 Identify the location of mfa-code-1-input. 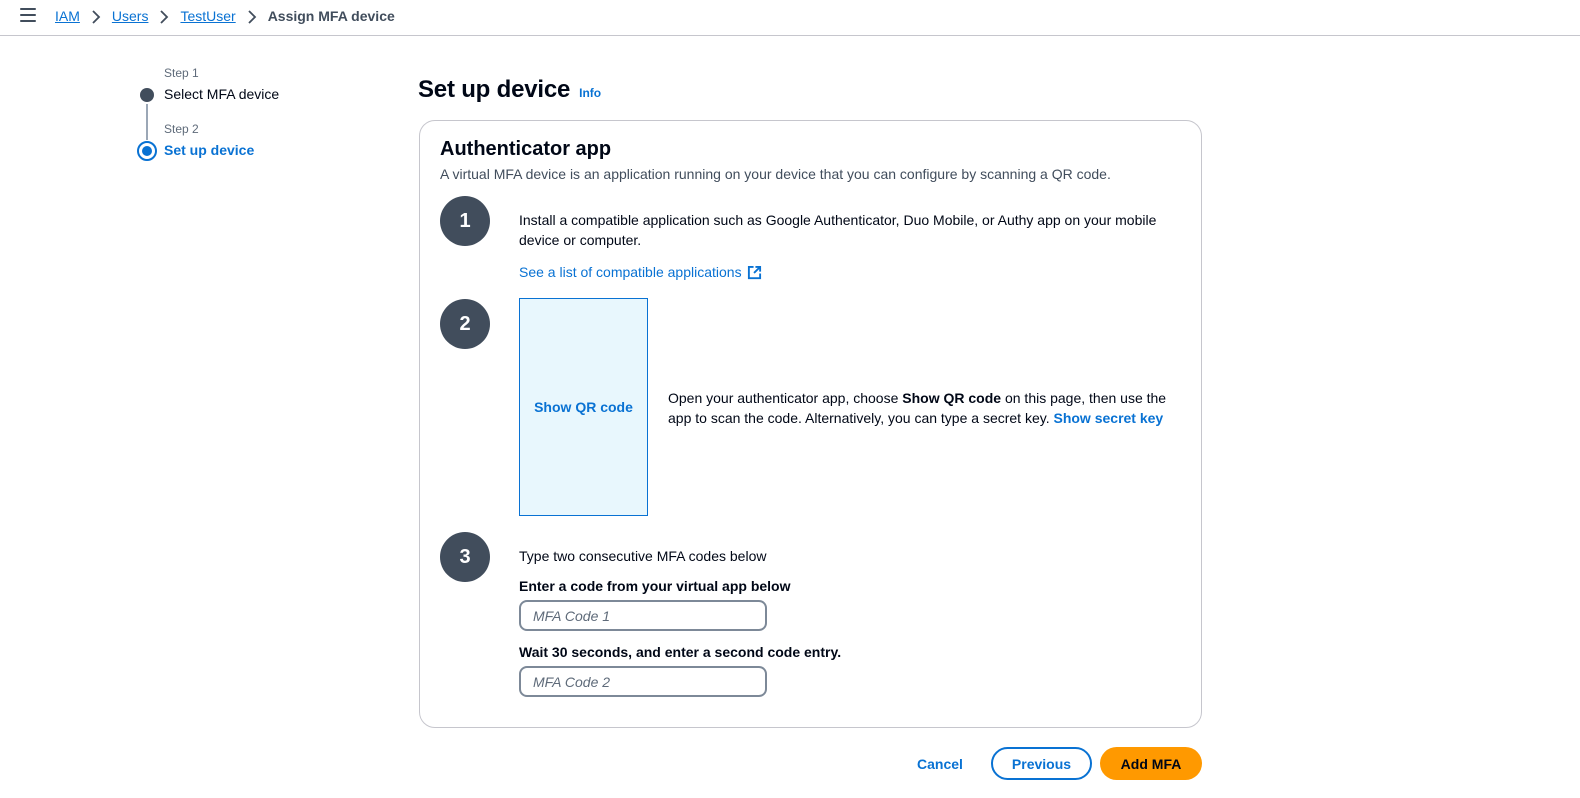
(643, 615).